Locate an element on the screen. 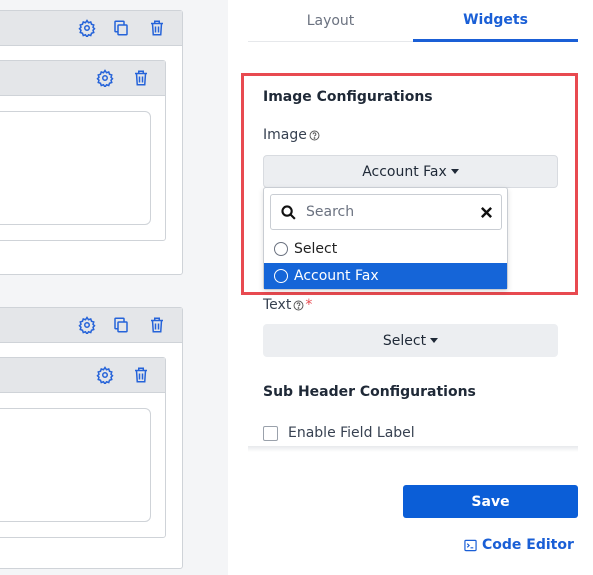  close-icon is located at coordinates (486, 212).